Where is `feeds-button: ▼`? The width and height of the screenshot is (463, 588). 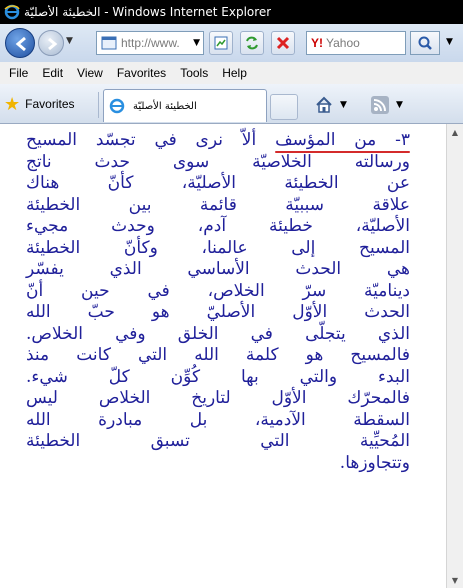
feeds-button: ▼ is located at coordinates (386, 105).